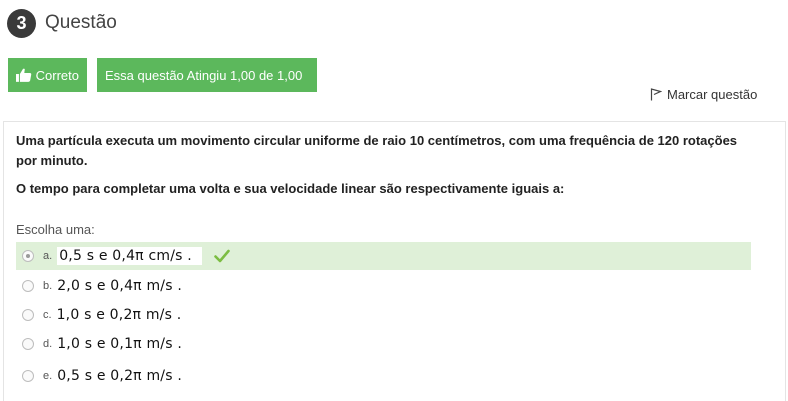 The height and width of the screenshot is (401, 788). What do you see at coordinates (120, 376) in the screenshot?
I see `answer-text: 0,5 s e 0,2π m/s .` at bounding box center [120, 376].